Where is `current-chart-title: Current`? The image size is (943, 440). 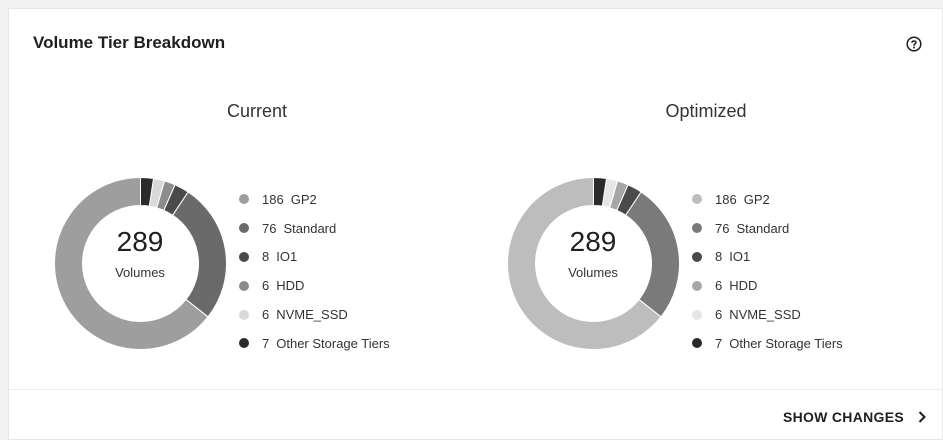 current-chart-title: Current is located at coordinates (257, 111).